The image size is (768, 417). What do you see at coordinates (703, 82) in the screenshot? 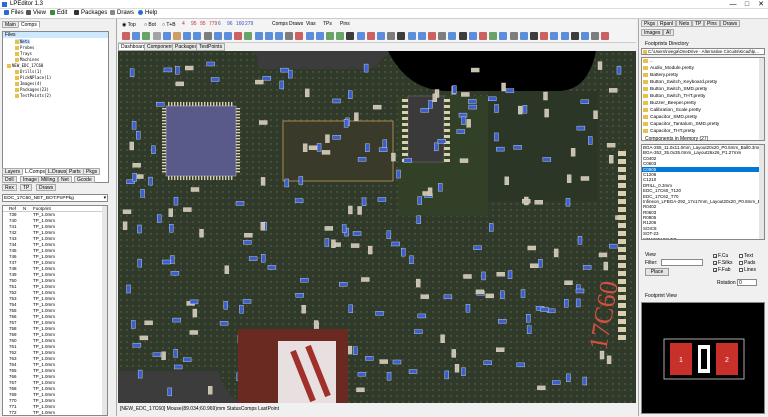
I see `dir-item: Button_Switch_Keyboard.pretty` at bounding box center [703, 82].